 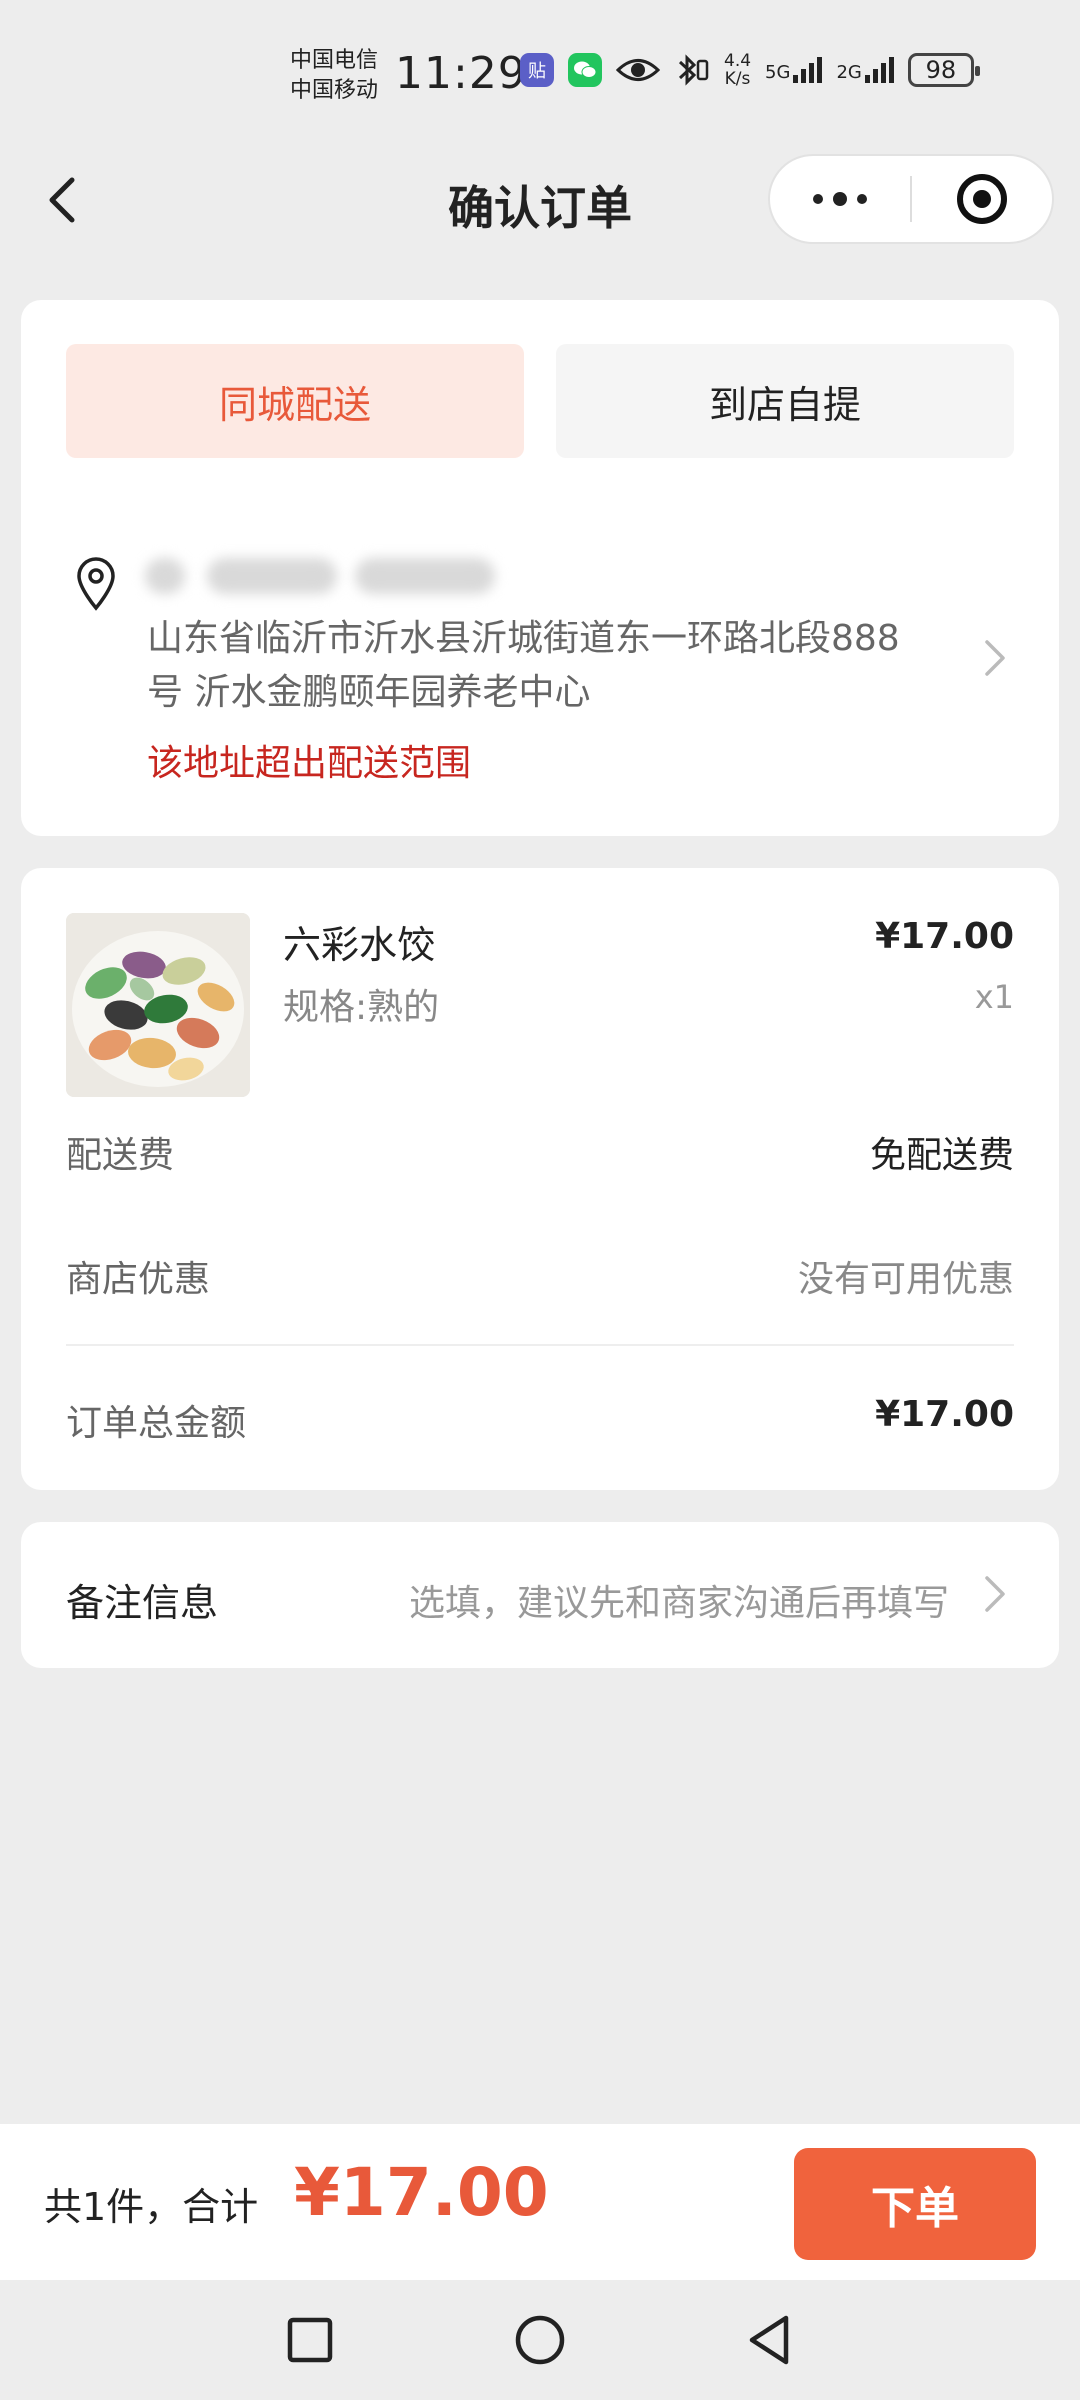 I want to click on address-text: 山东省临沂市沂水县沂城街道东一环路北段888号 沂水金鹏颐年园养老中心, so click(x=532, y=666).